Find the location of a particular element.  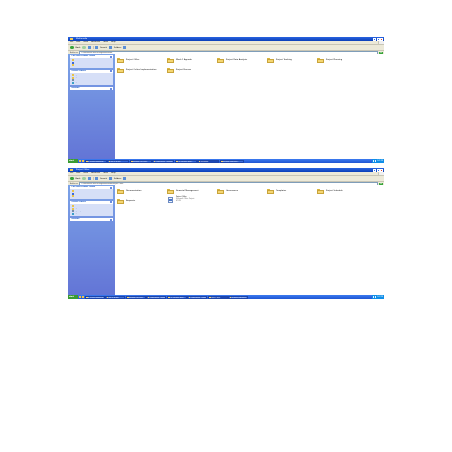

folder-item: Project Office is located at coordinates (128, 60).